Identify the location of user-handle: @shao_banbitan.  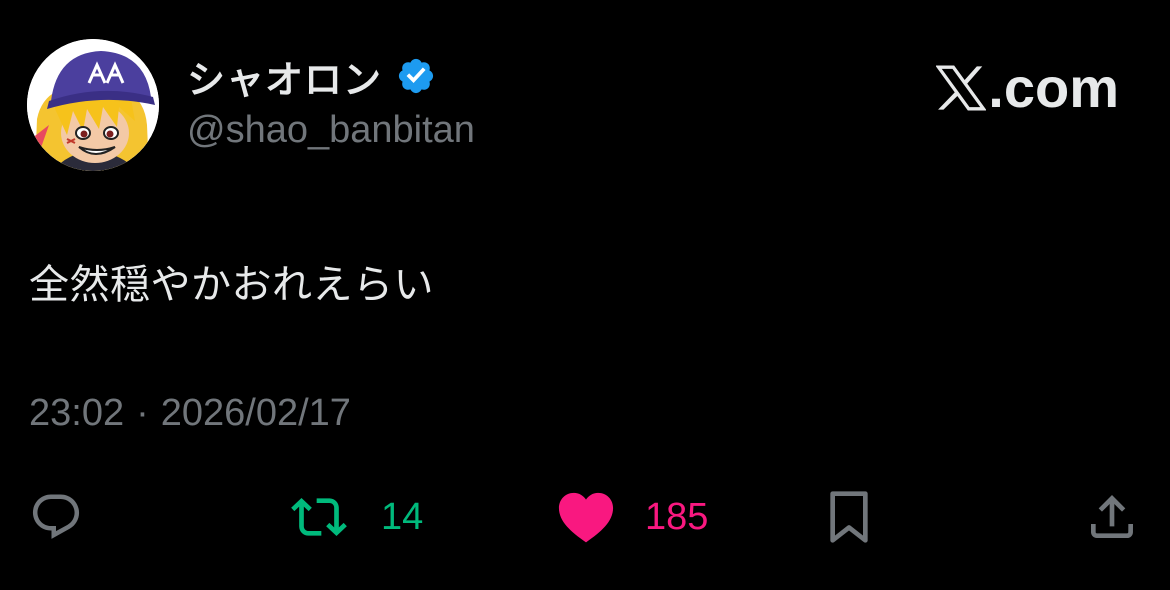
(331, 130).